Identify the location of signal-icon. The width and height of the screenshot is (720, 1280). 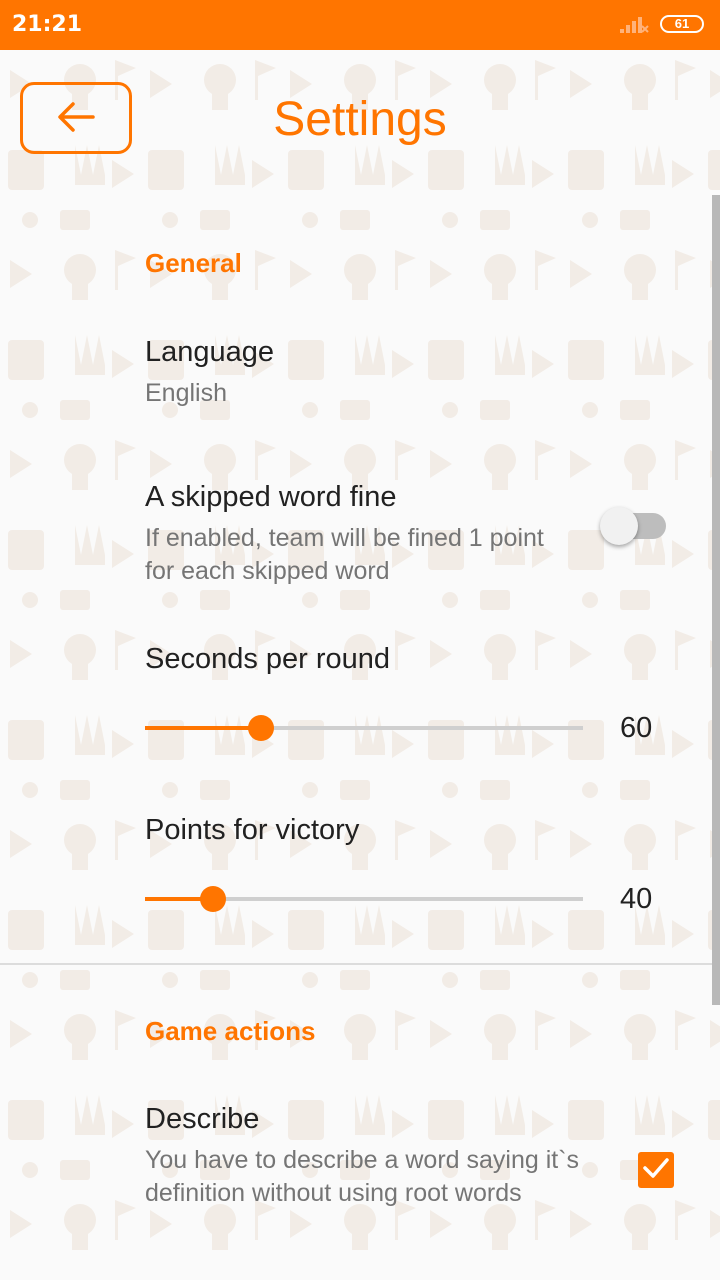
(635, 26).